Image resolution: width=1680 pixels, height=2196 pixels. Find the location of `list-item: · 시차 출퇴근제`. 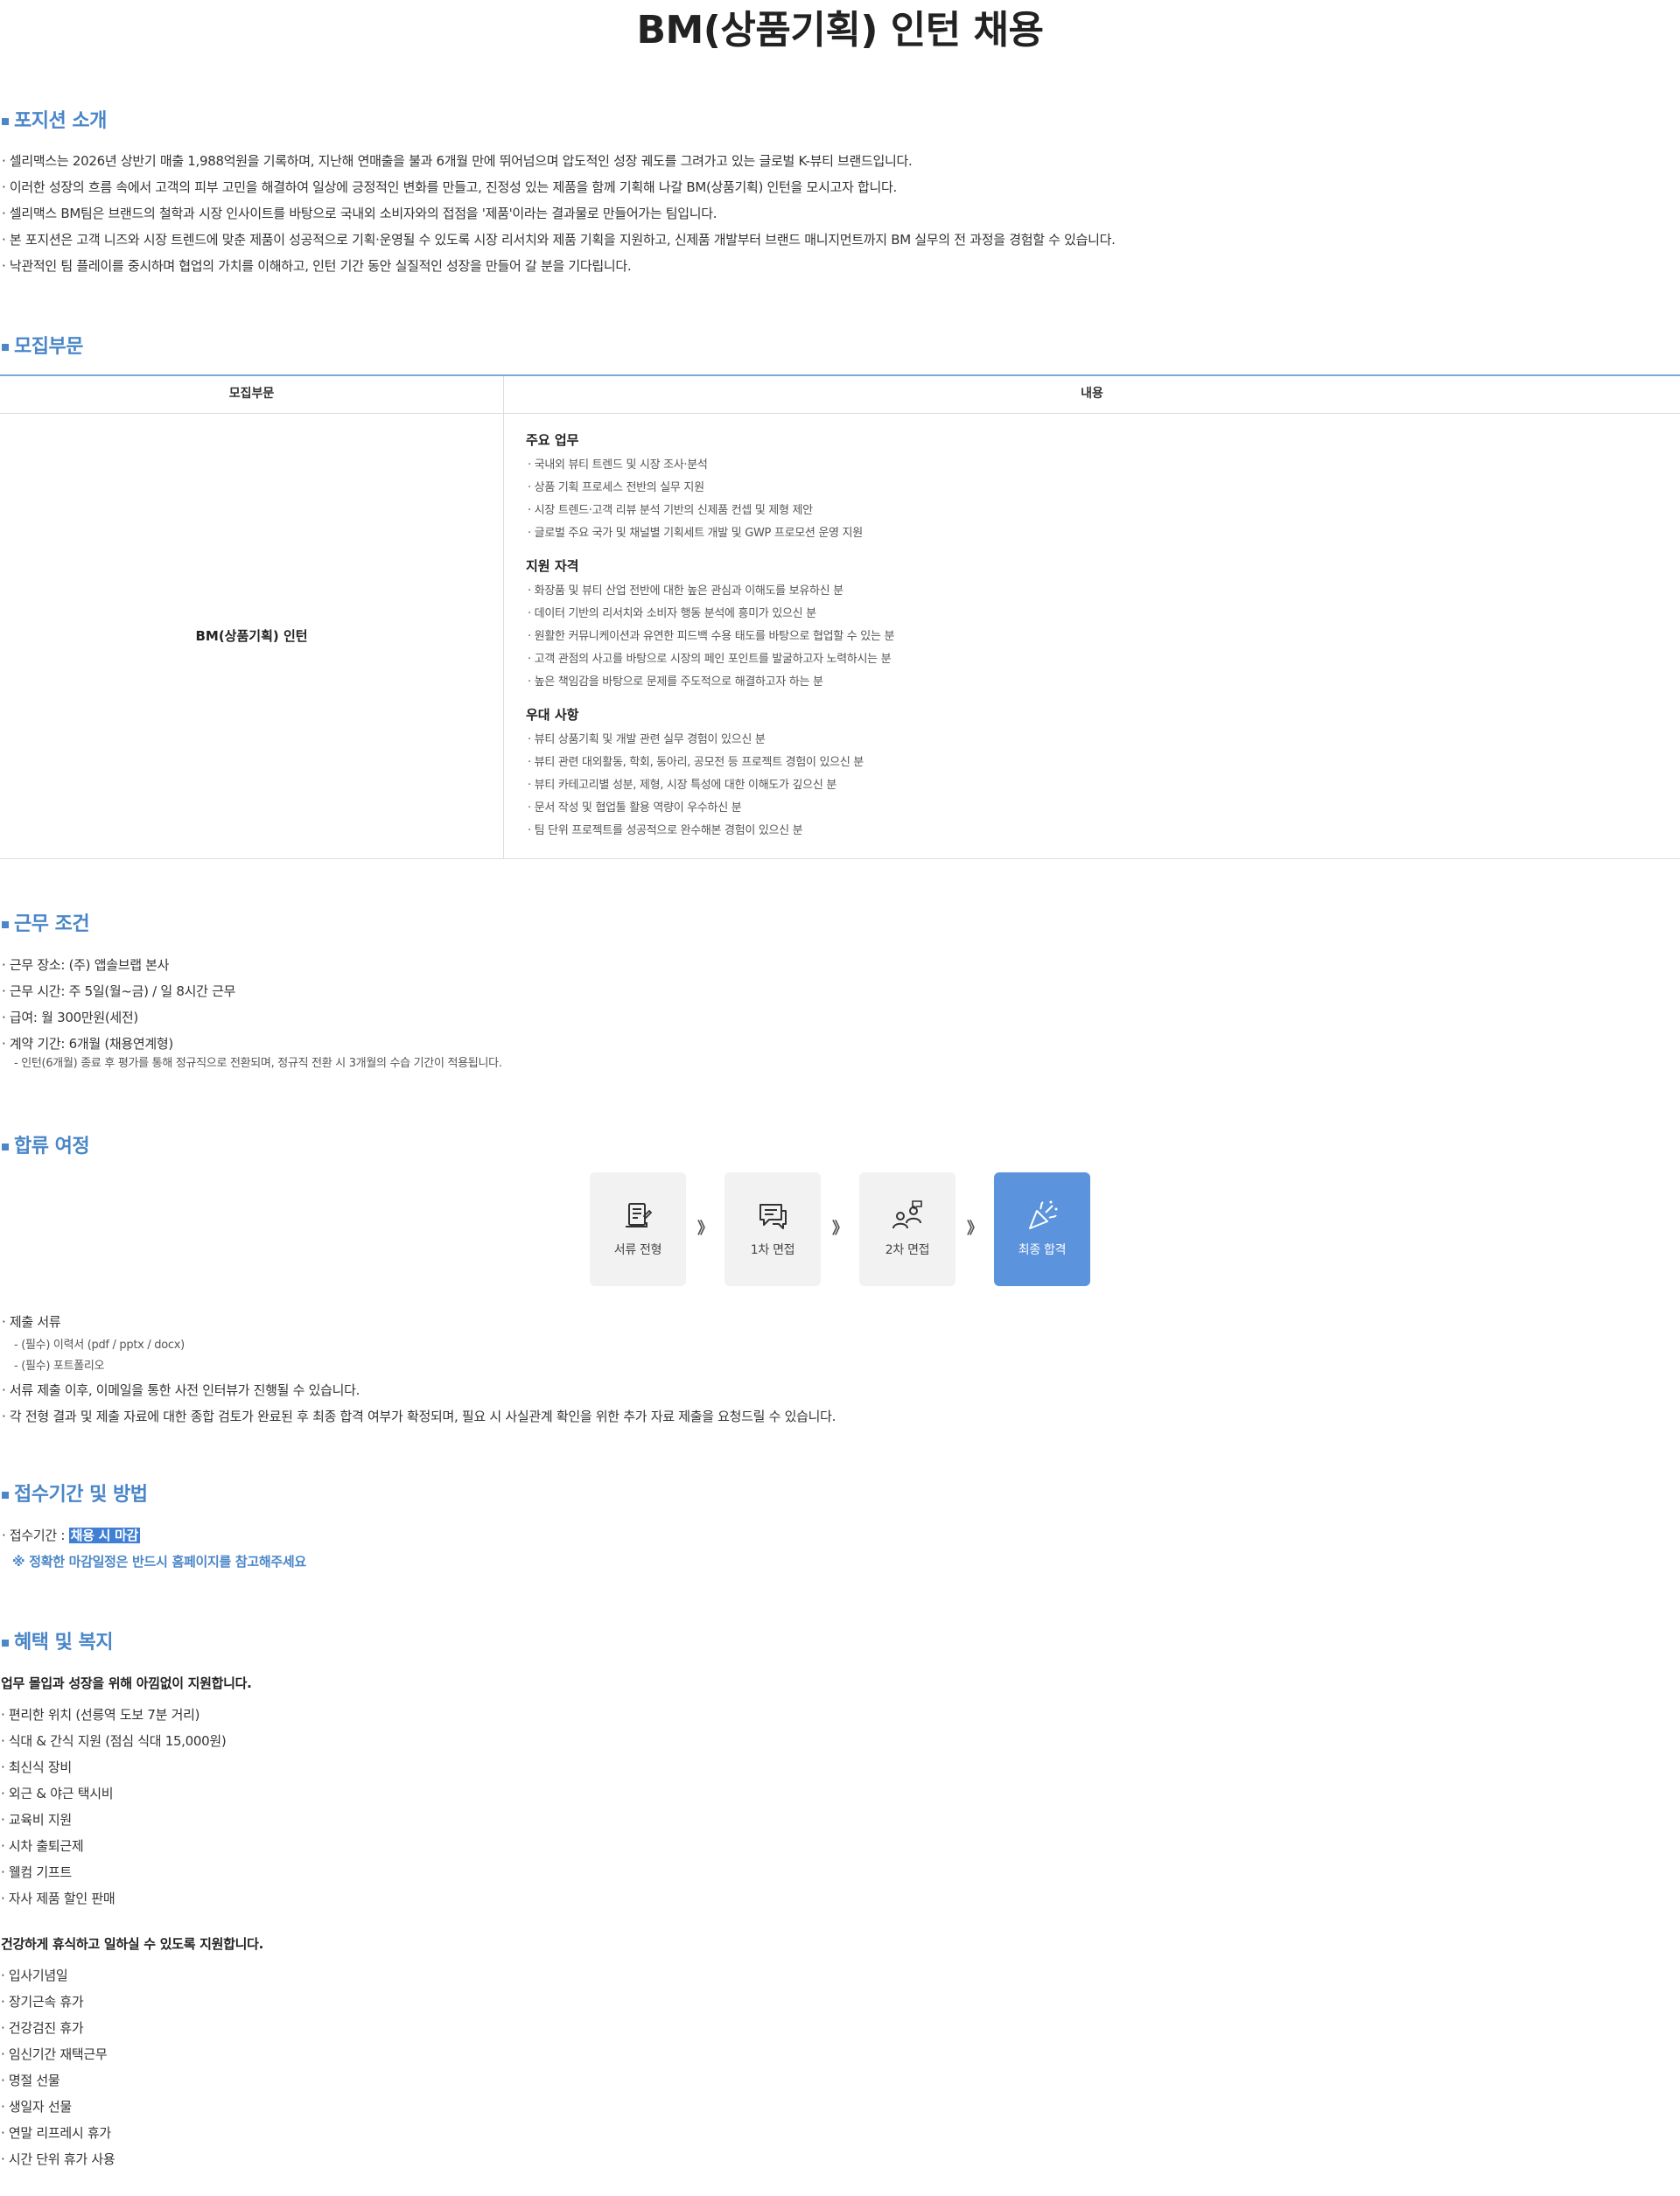

list-item: · 시차 출퇴근제 is located at coordinates (42, 1846).